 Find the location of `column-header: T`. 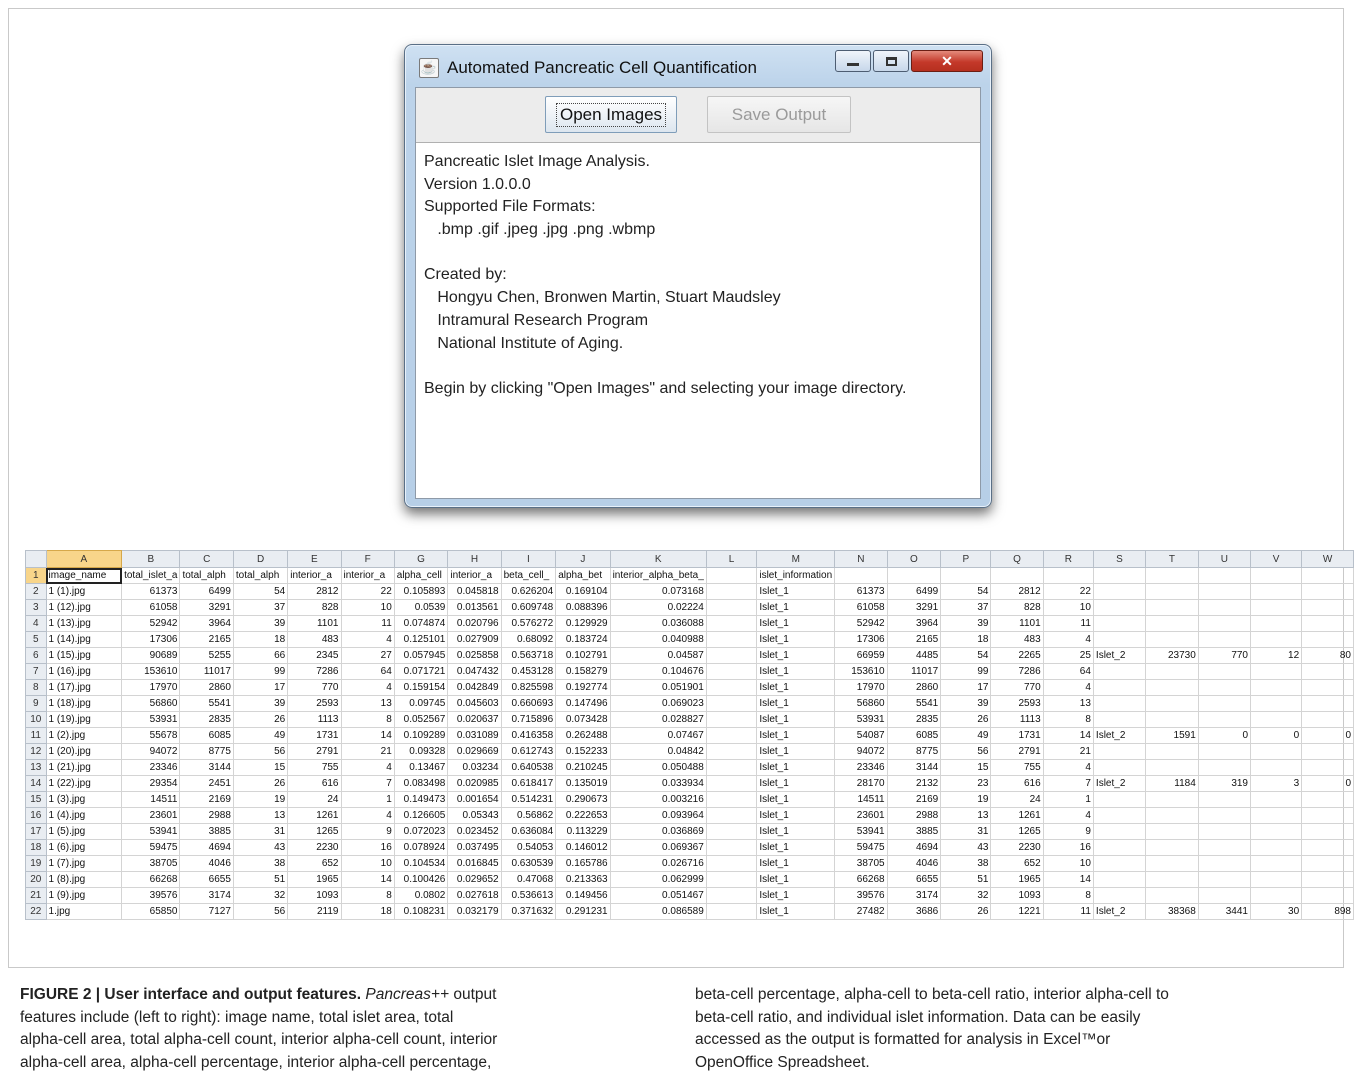

column-header: T is located at coordinates (1171, 559).